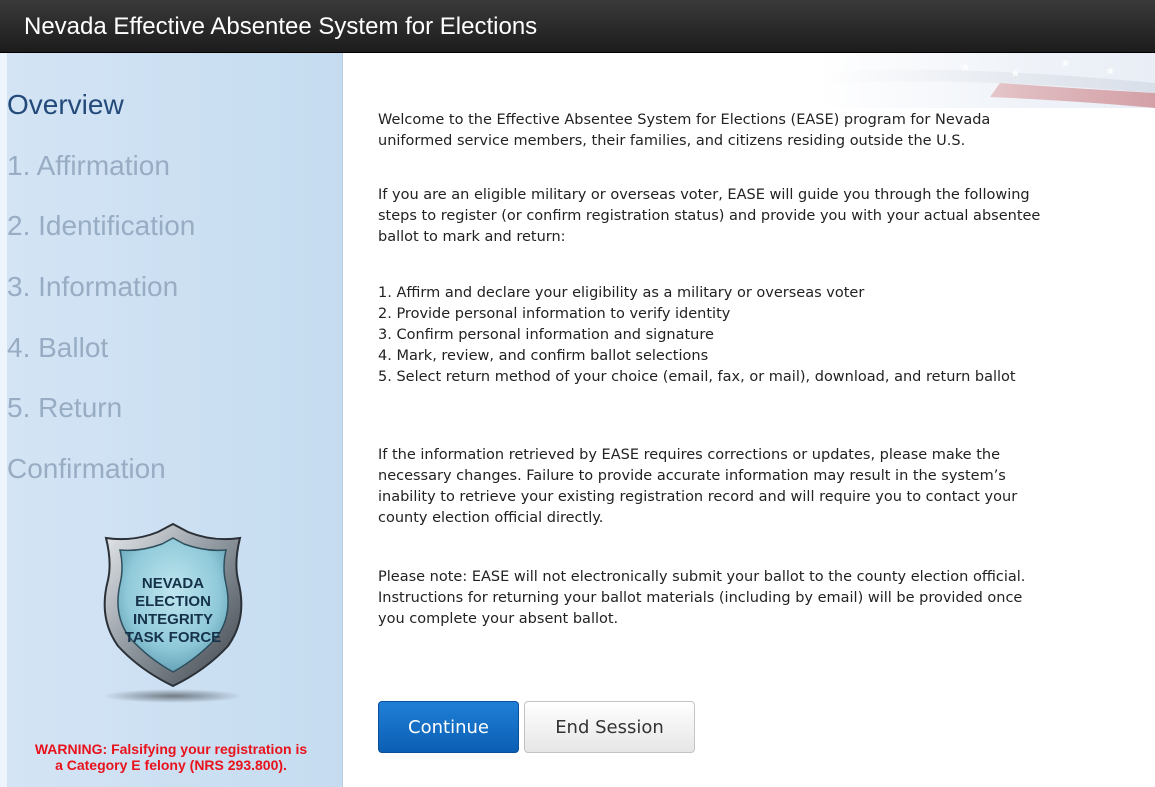 The width and height of the screenshot is (1155, 787). Describe the element at coordinates (64, 408) in the screenshot. I see `sidebar-item-return: 5. Return` at that location.